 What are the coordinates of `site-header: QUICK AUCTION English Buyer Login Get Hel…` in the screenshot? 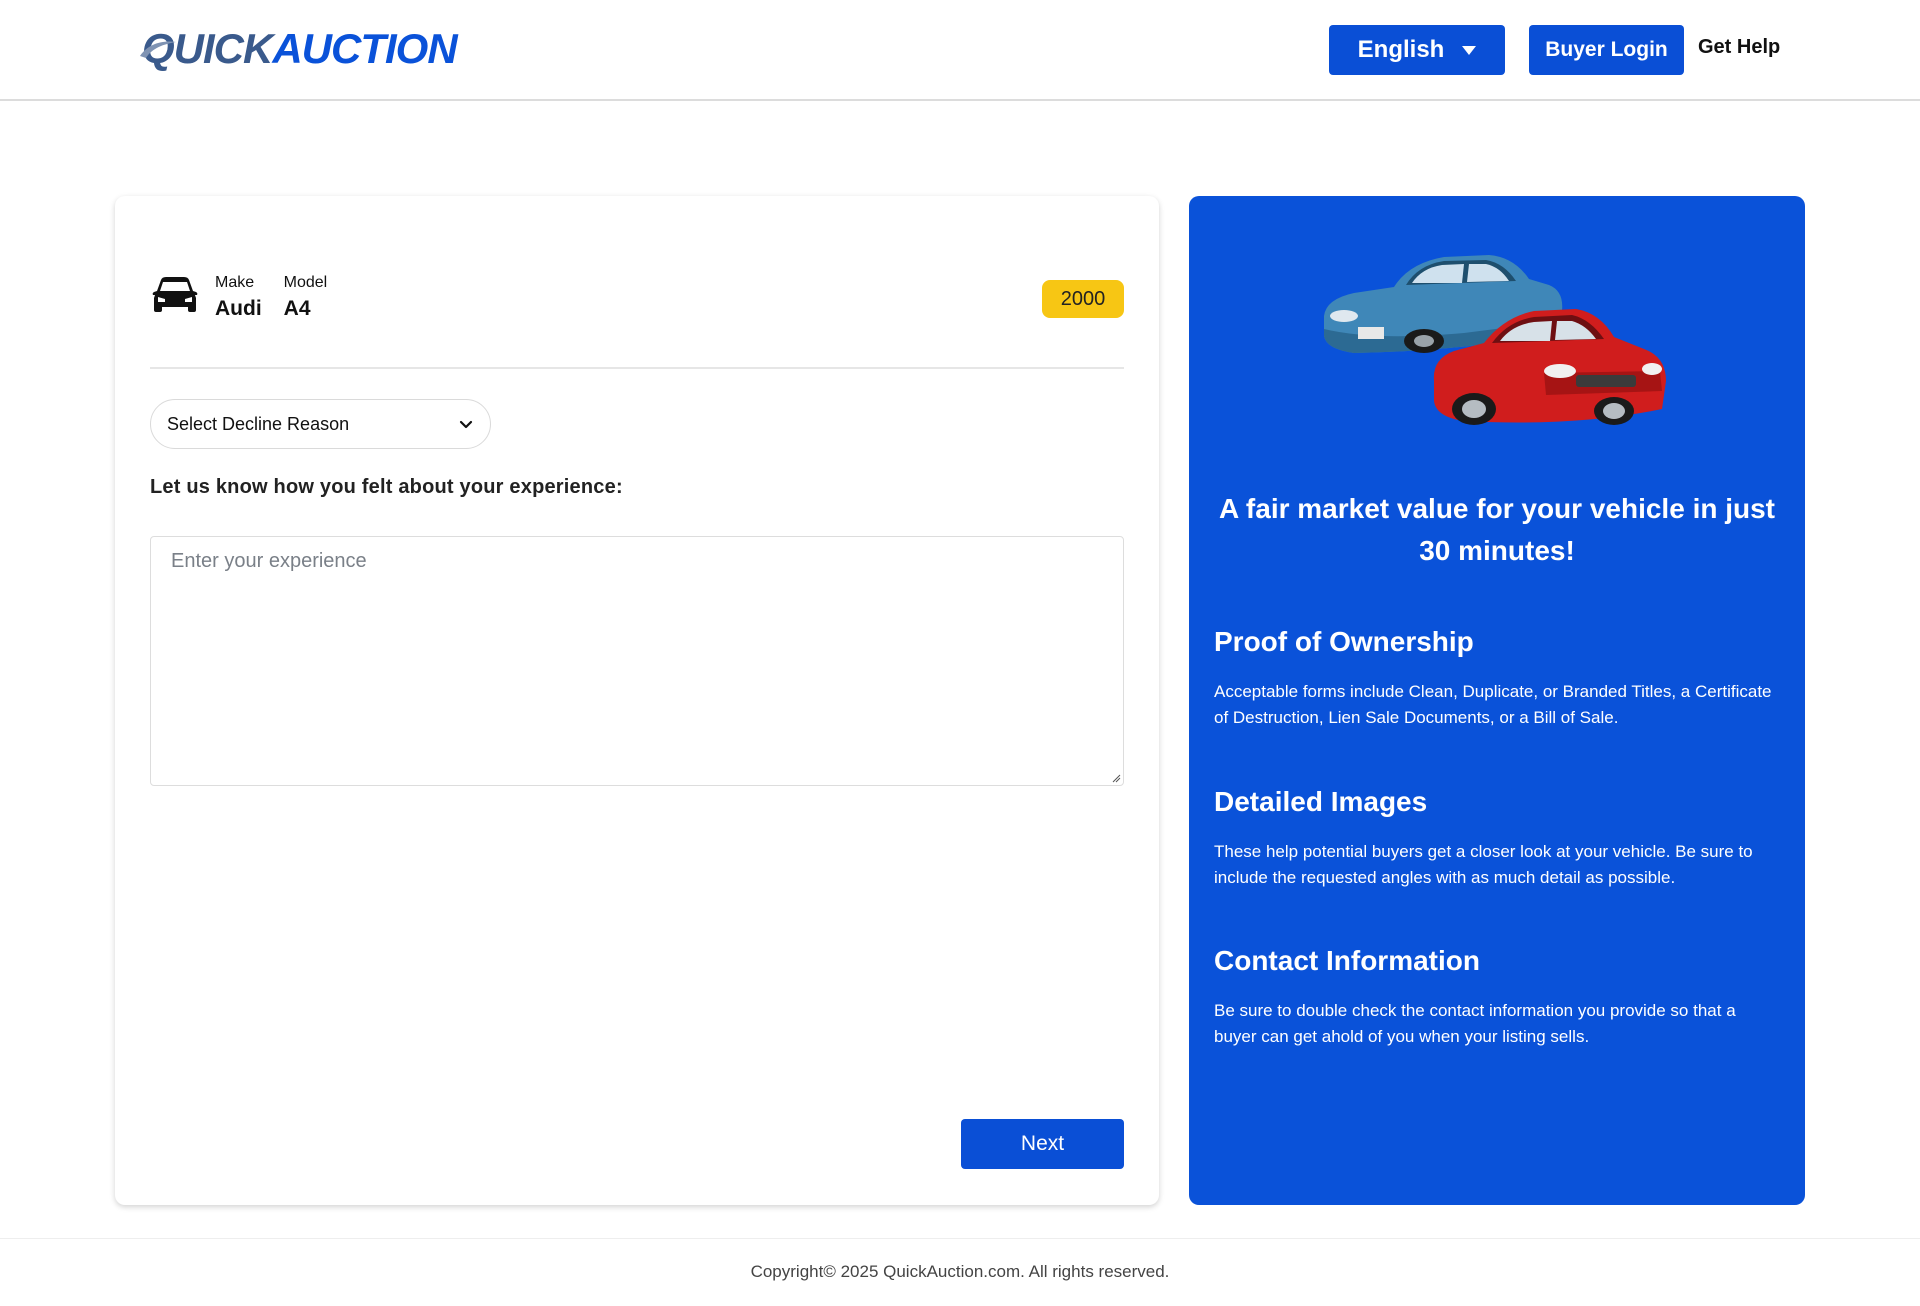 It's located at (960, 50).